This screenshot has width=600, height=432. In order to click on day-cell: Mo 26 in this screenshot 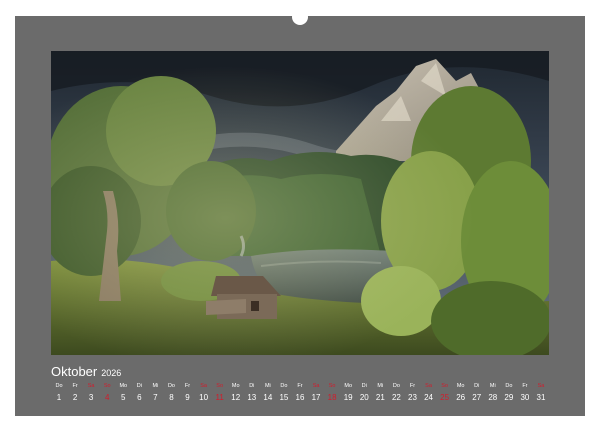, I will do `click(461, 393)`.